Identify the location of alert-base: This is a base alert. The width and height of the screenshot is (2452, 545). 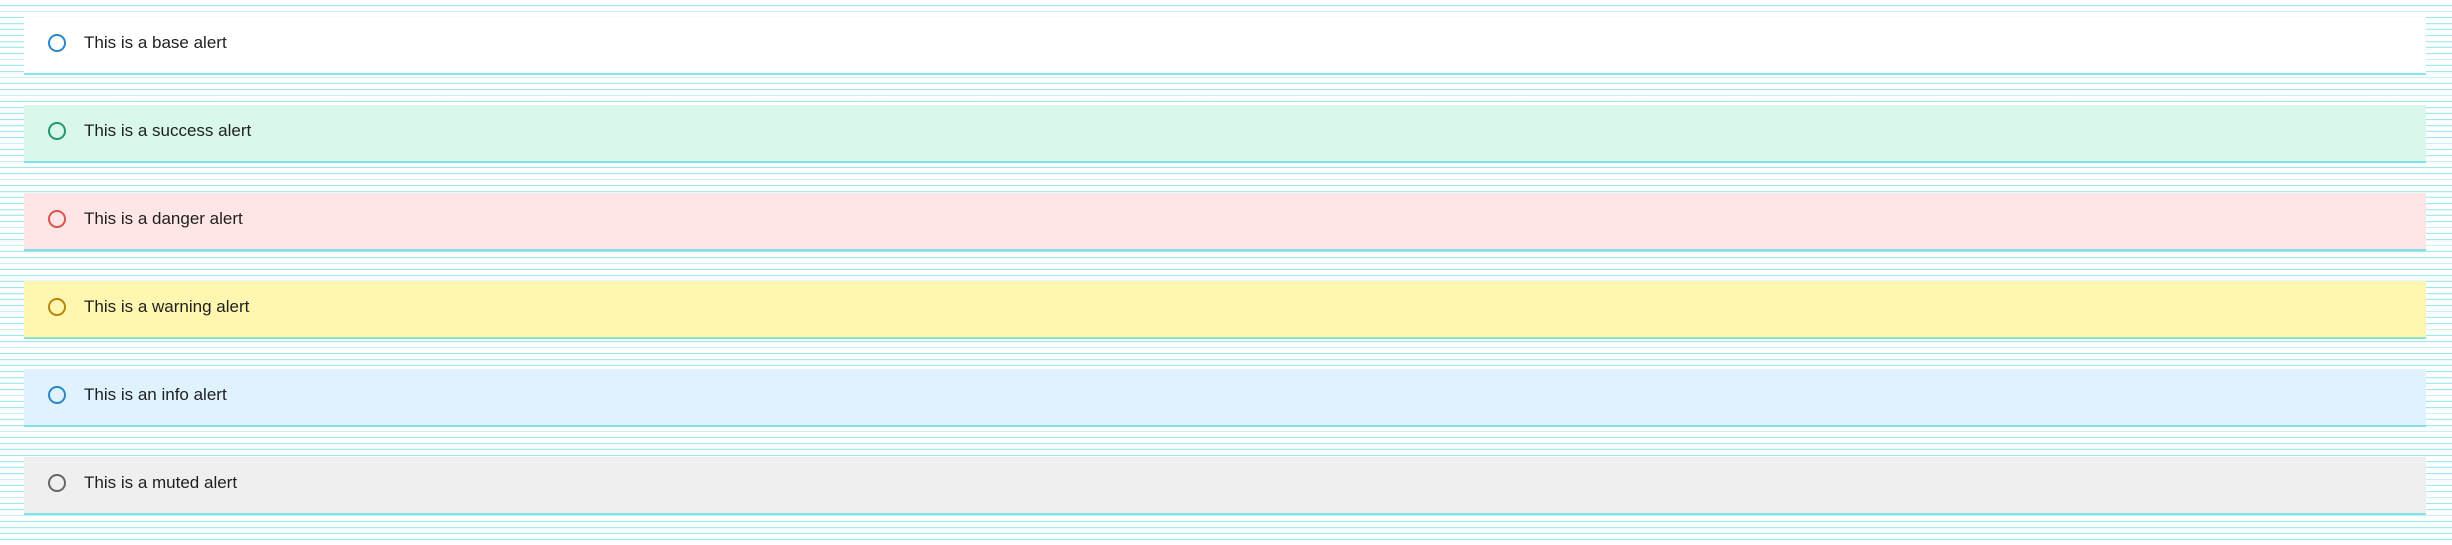
(1225, 46).